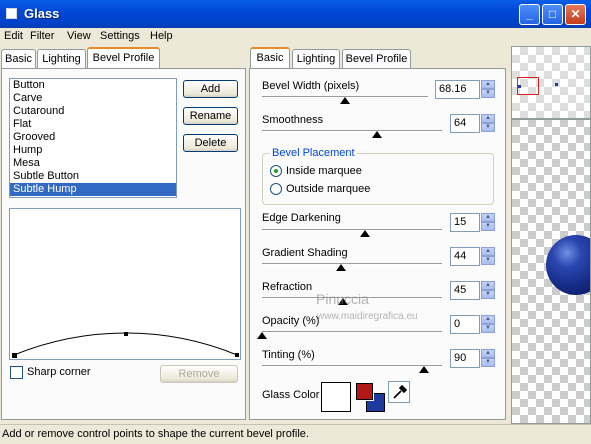 Image resolution: width=591 pixels, height=444 pixels. I want to click on menu-settings: Settings, so click(120, 36).